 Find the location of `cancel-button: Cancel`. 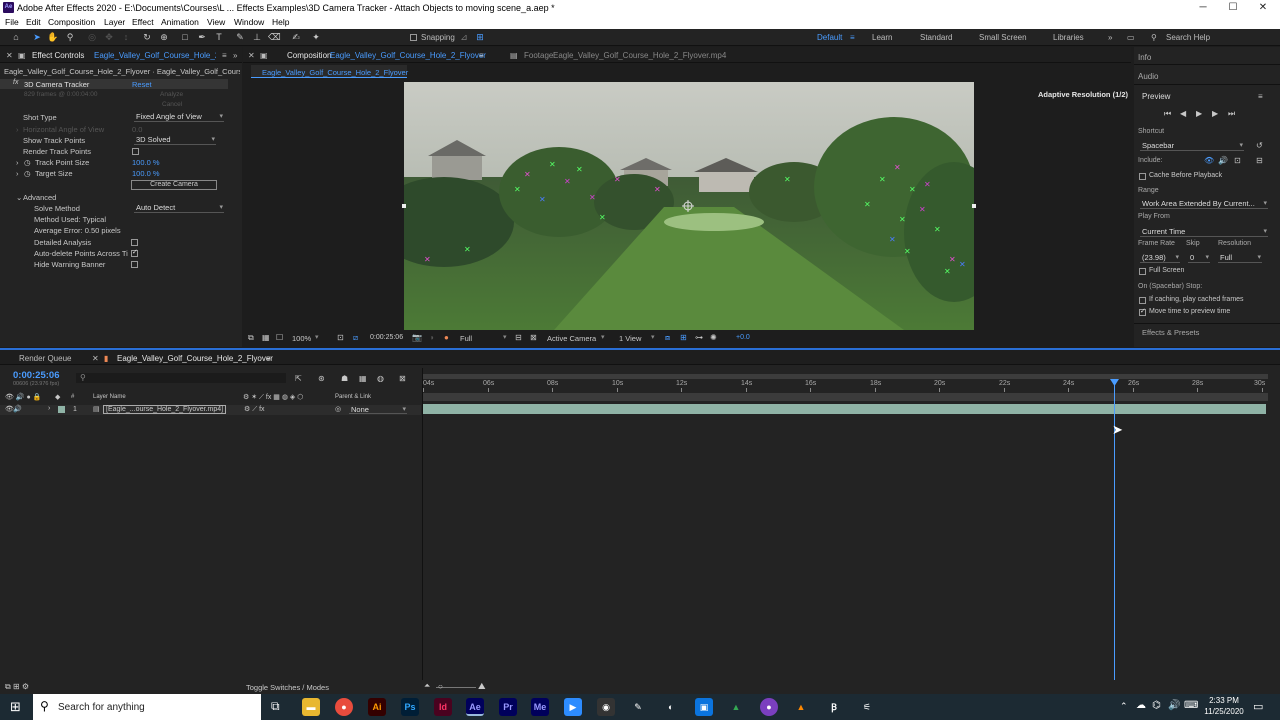

cancel-button: Cancel is located at coordinates (172, 104).